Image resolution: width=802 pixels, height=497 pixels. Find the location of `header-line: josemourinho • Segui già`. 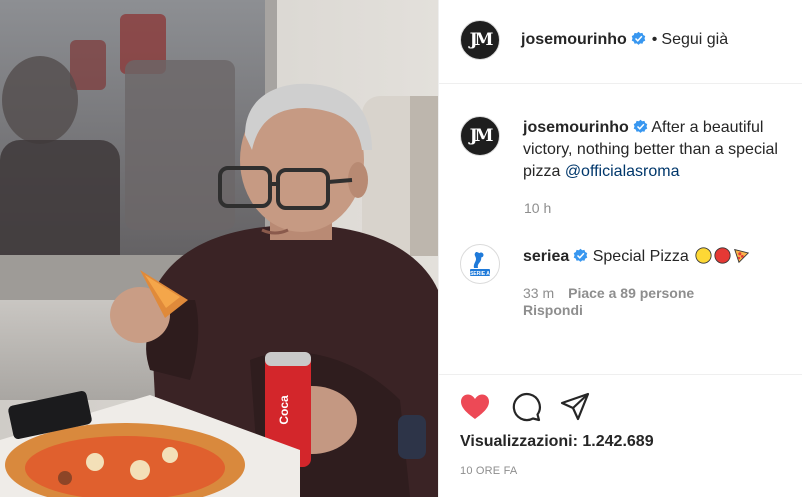

header-line: josemourinho • Segui già is located at coordinates (624, 40).